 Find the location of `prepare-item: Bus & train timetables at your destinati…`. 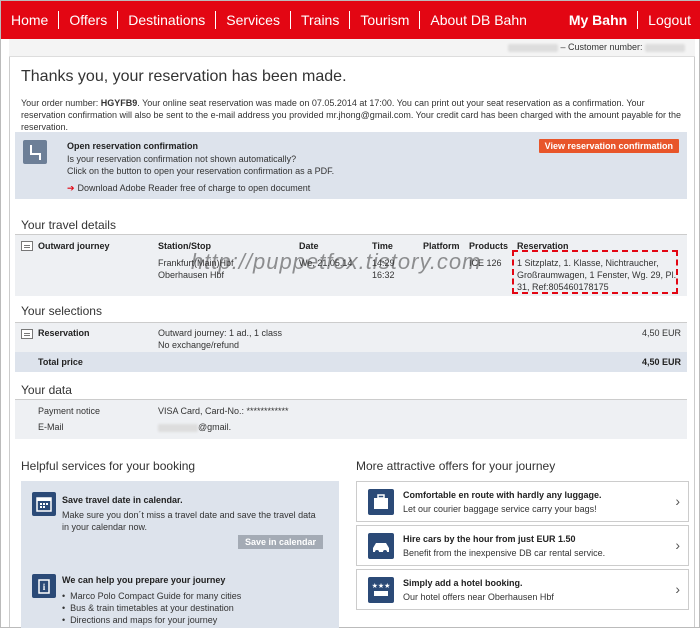

prepare-item: Bus & train timetables at your destinati… is located at coordinates (151, 608).